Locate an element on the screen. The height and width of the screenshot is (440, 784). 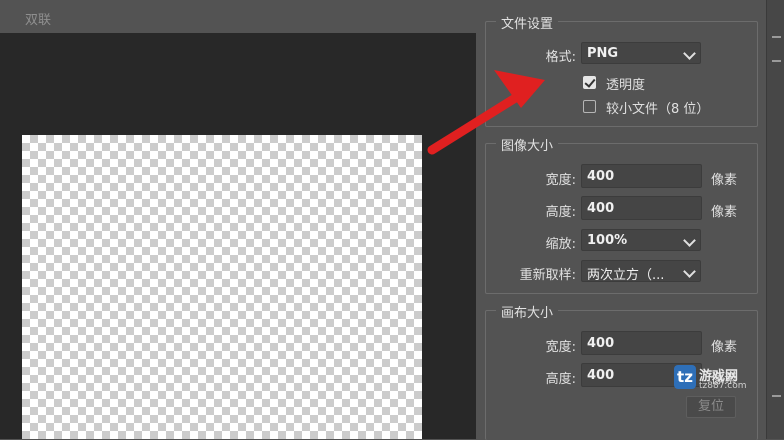
transparency-checkbox is located at coordinates (589, 82).